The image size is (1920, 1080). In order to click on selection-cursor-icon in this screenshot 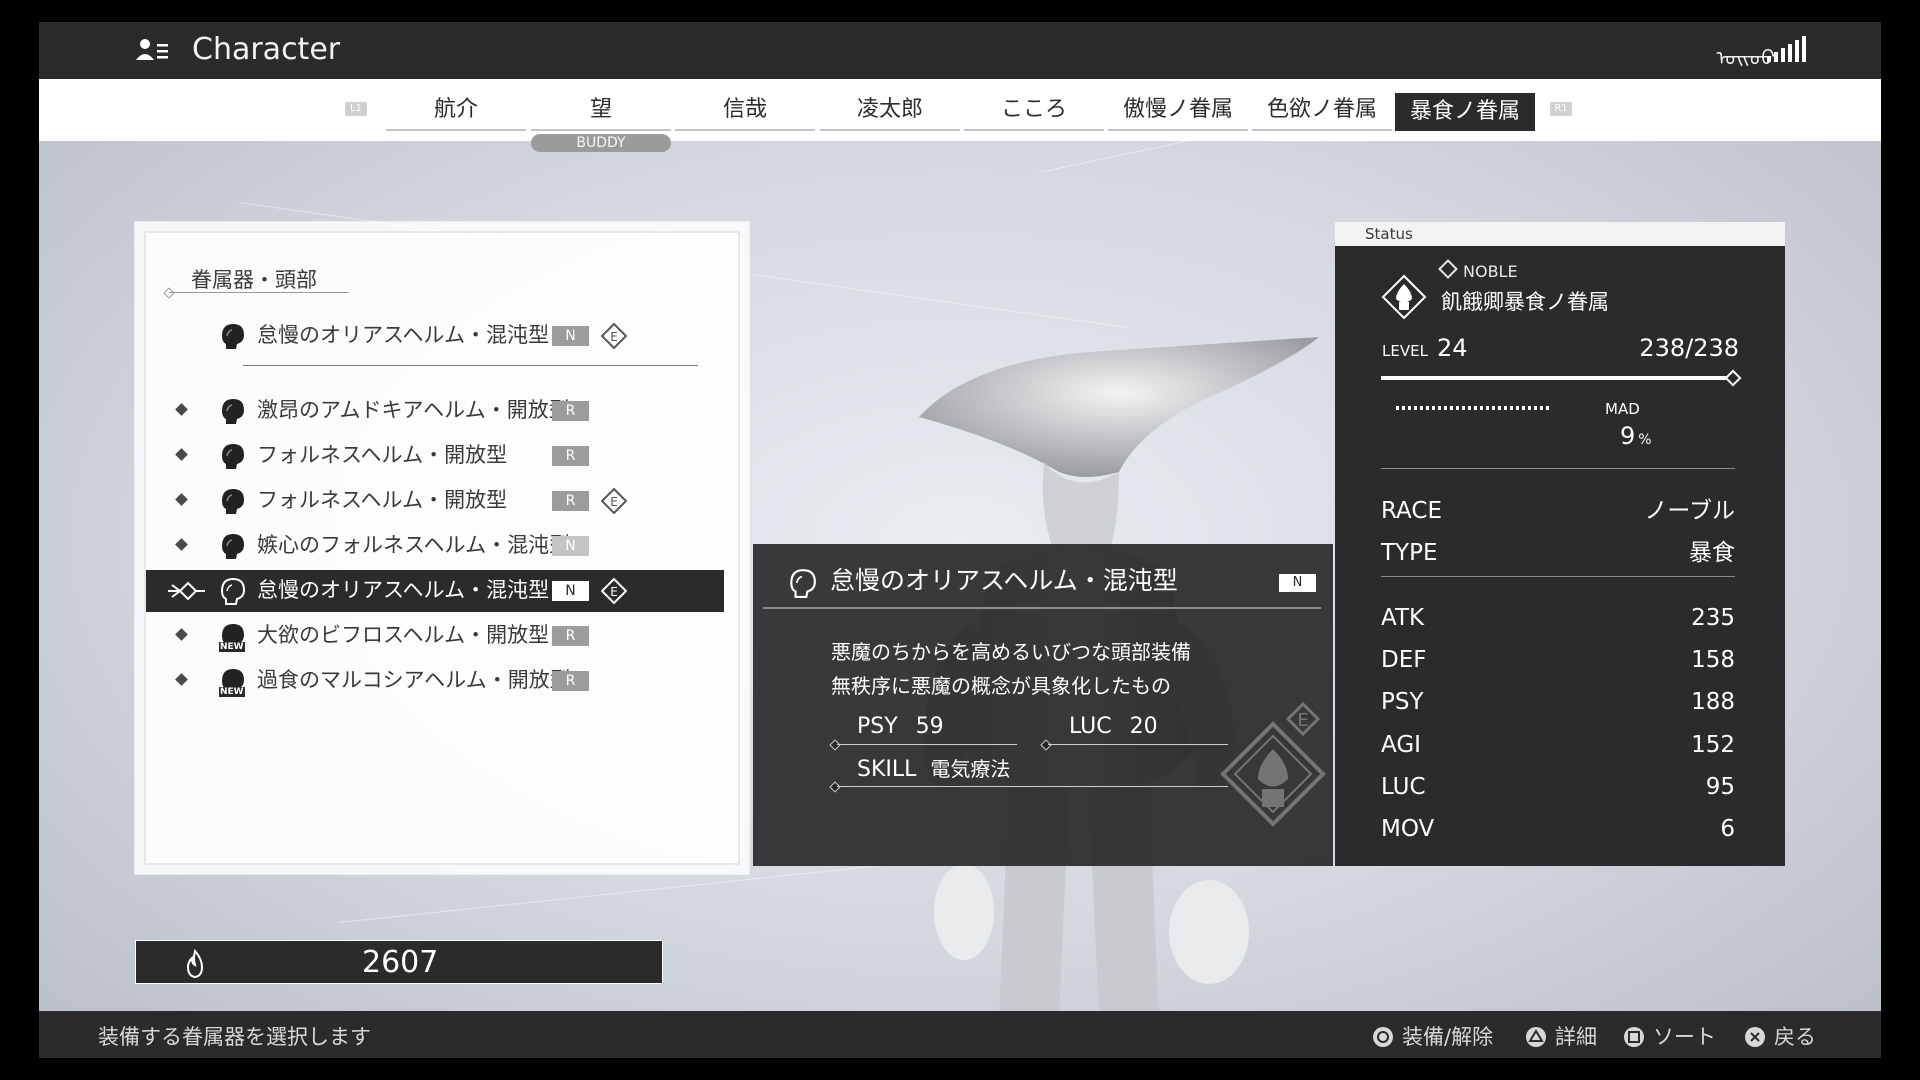, I will do `click(186, 591)`.